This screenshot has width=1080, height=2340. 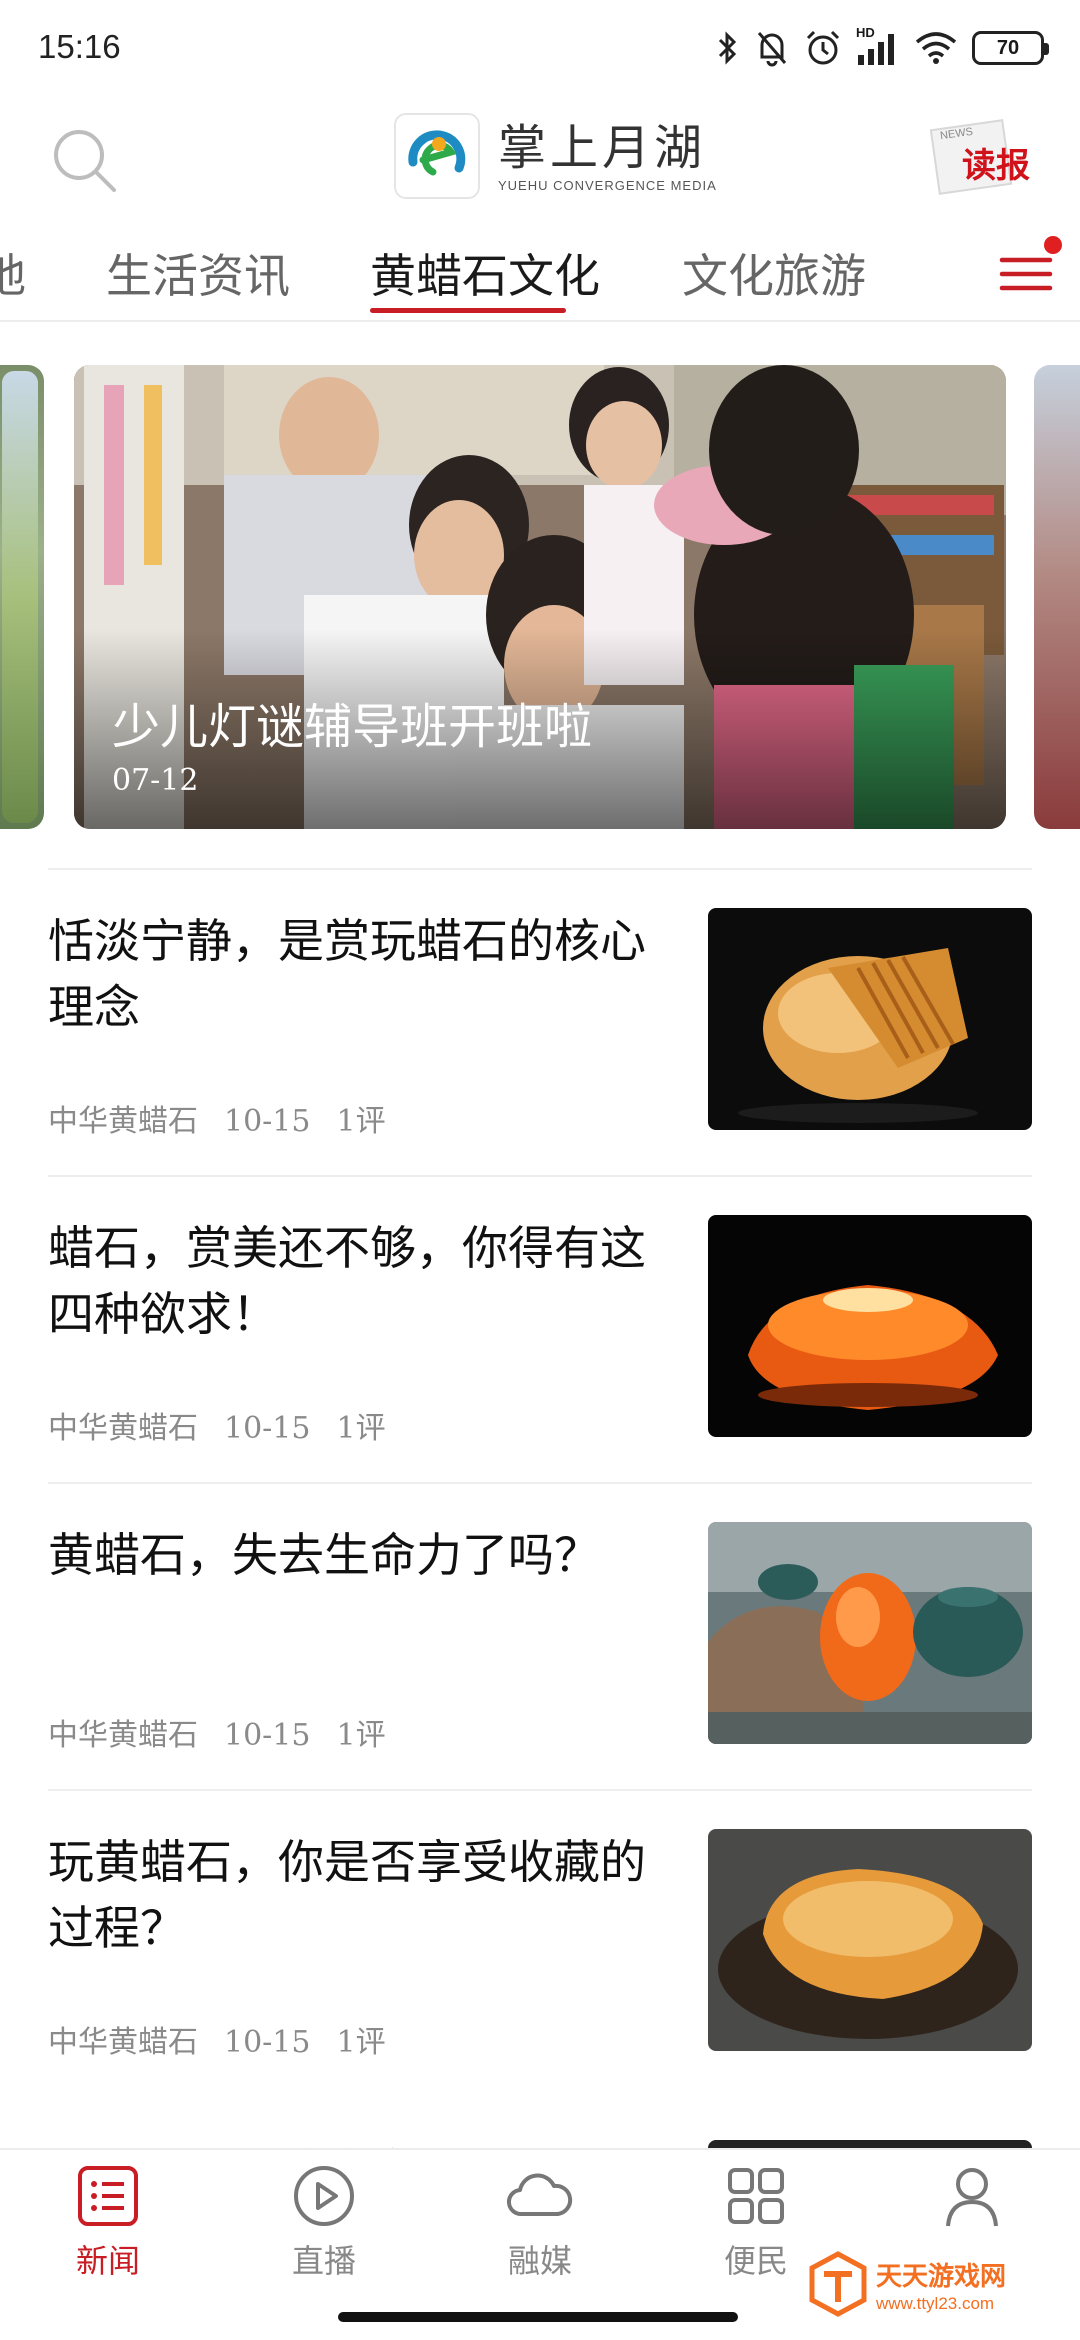 I want to click on tab-huanglashi-culture: 黄蜡石文化, so click(x=485, y=273).